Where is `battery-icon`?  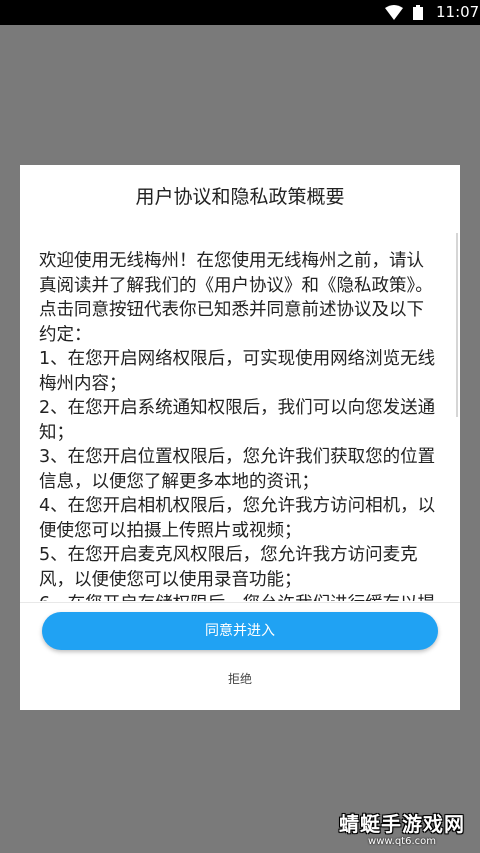 battery-icon is located at coordinates (418, 12).